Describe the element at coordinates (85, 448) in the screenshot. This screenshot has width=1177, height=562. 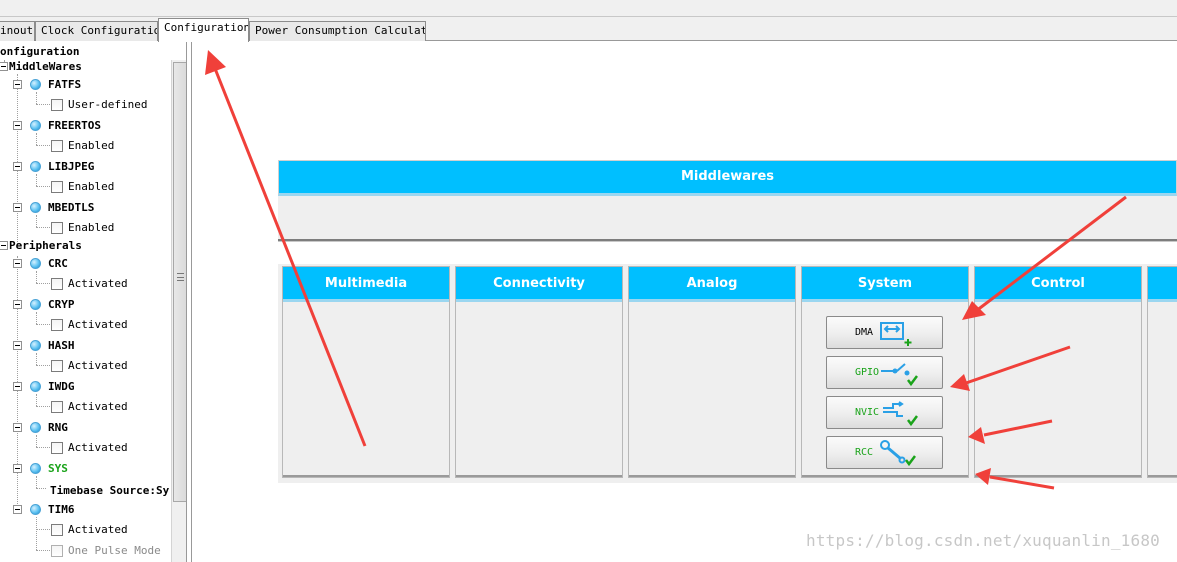
I see `tree-option-rng: Activated` at that location.